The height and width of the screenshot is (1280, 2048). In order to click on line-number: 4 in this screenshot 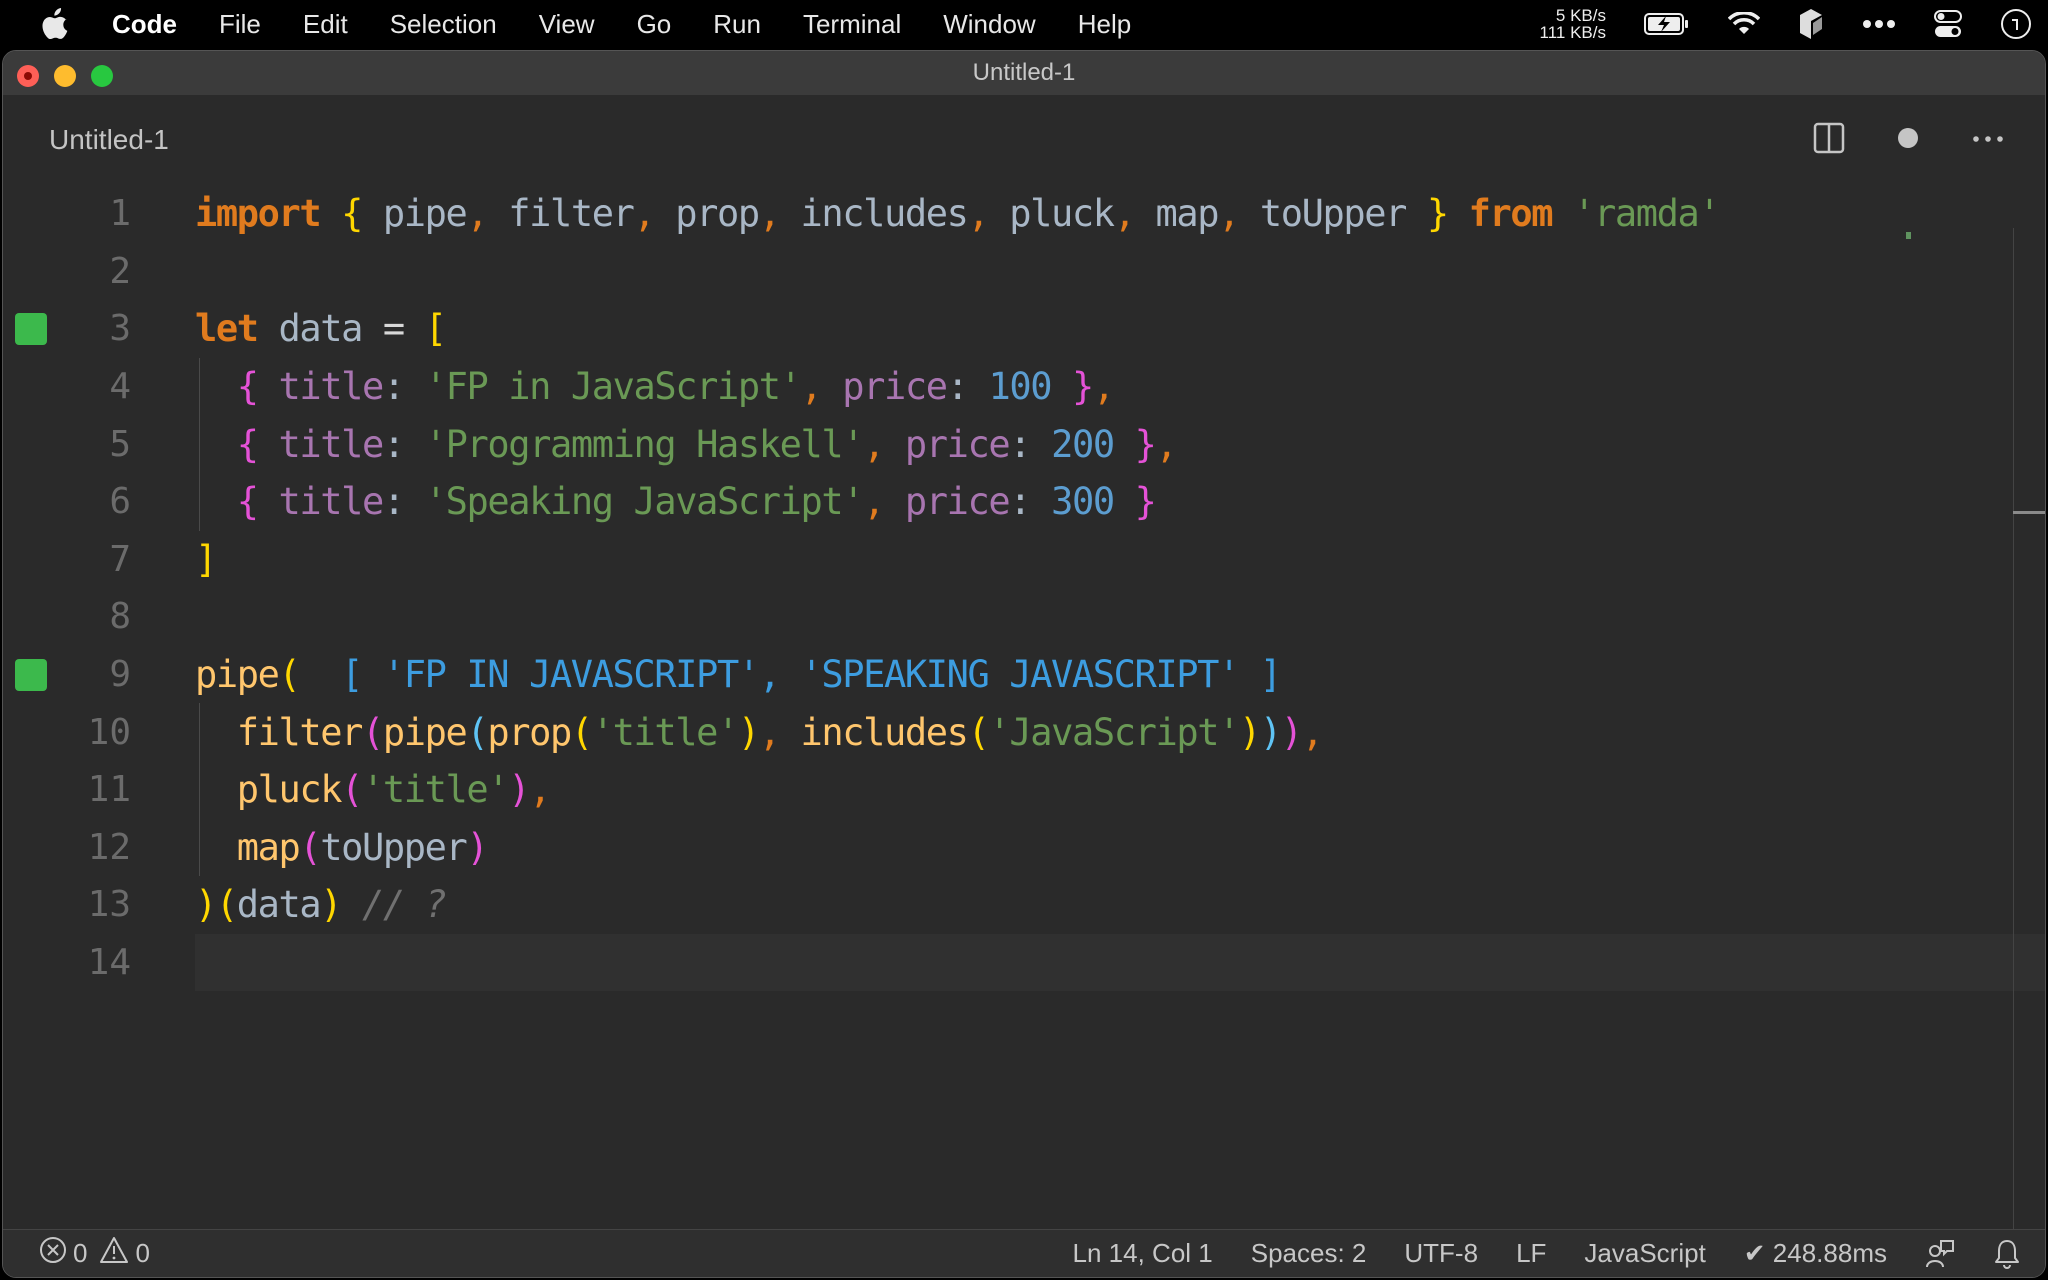, I will do `click(120, 387)`.